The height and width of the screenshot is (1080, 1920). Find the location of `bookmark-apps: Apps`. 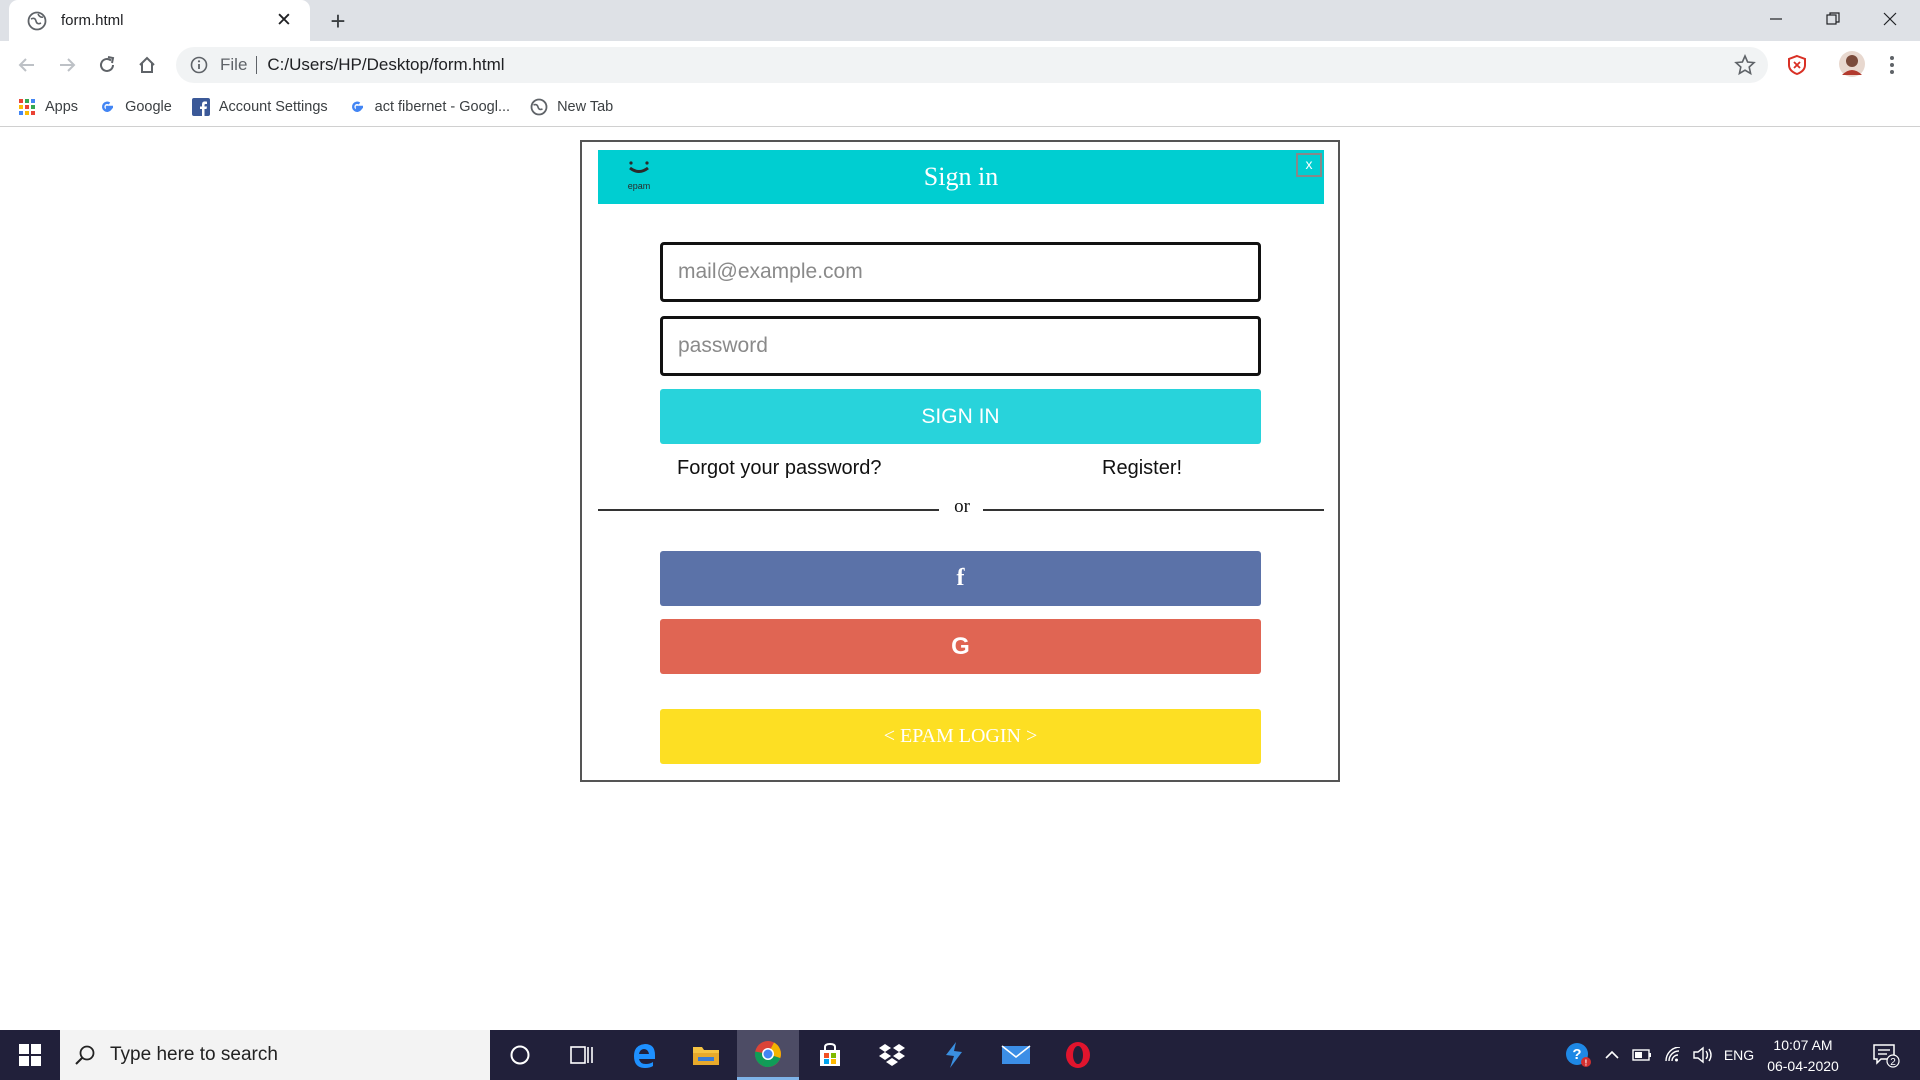

bookmark-apps: Apps is located at coordinates (48, 107).